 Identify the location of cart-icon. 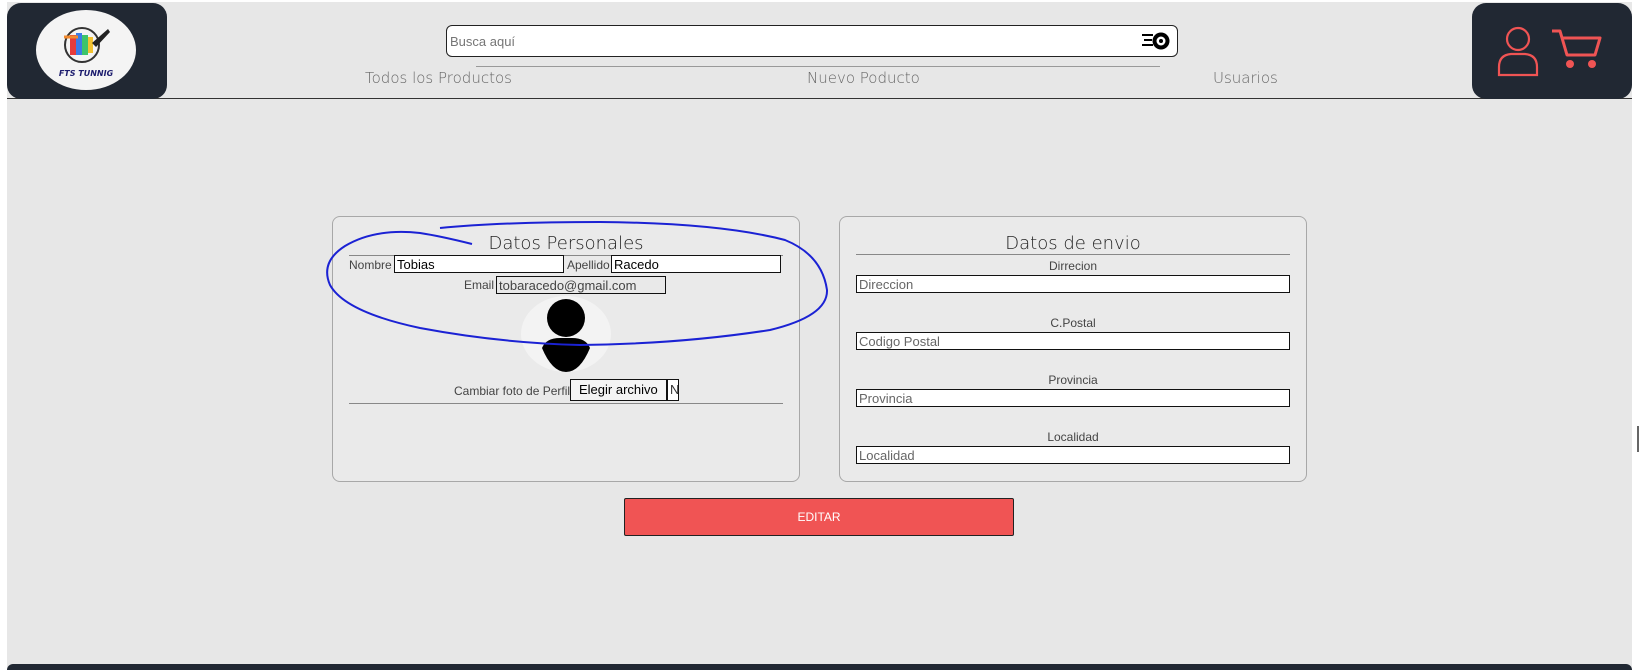
(1576, 49).